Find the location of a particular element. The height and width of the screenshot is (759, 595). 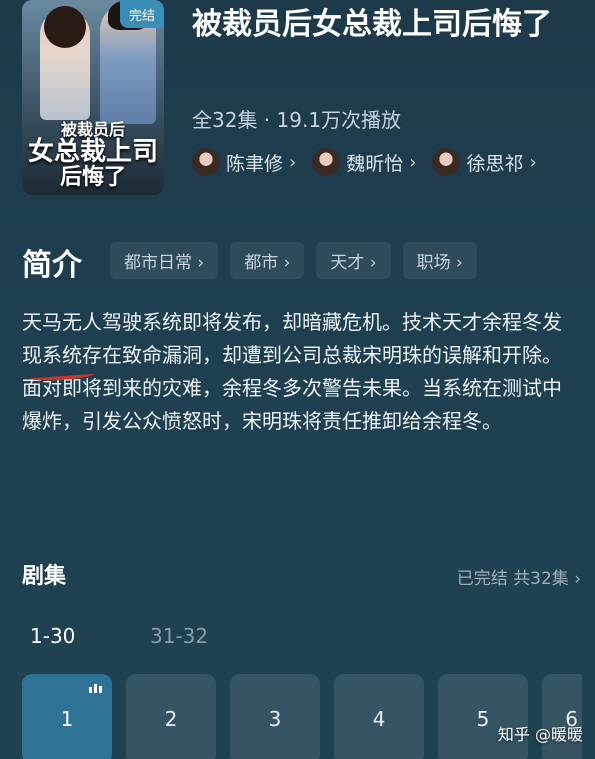

episodes-heading: 剧集 is located at coordinates (44, 576).